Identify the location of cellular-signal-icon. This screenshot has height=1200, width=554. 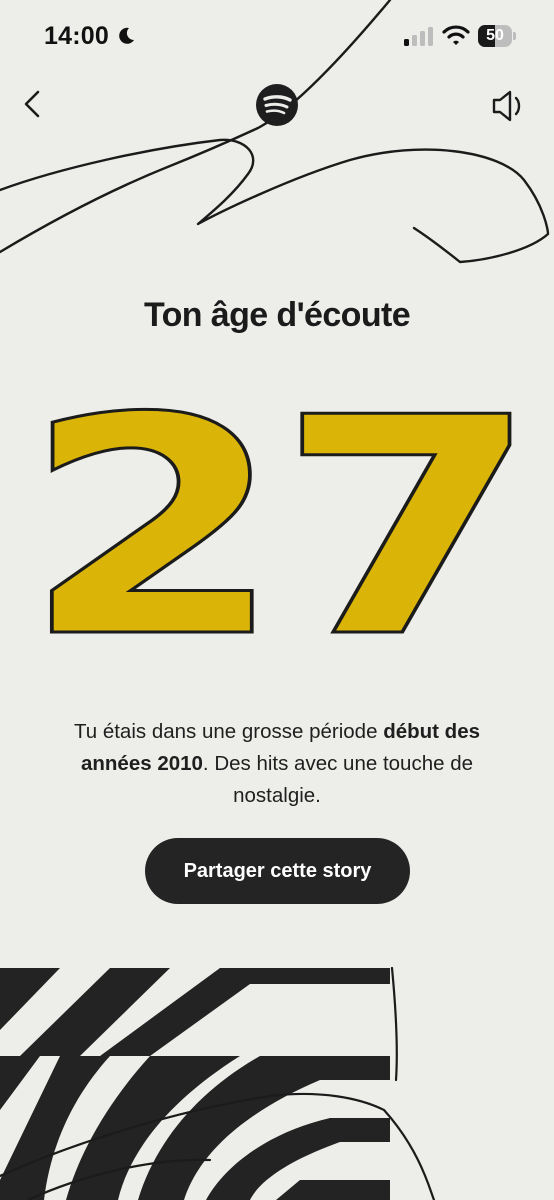
(418, 36).